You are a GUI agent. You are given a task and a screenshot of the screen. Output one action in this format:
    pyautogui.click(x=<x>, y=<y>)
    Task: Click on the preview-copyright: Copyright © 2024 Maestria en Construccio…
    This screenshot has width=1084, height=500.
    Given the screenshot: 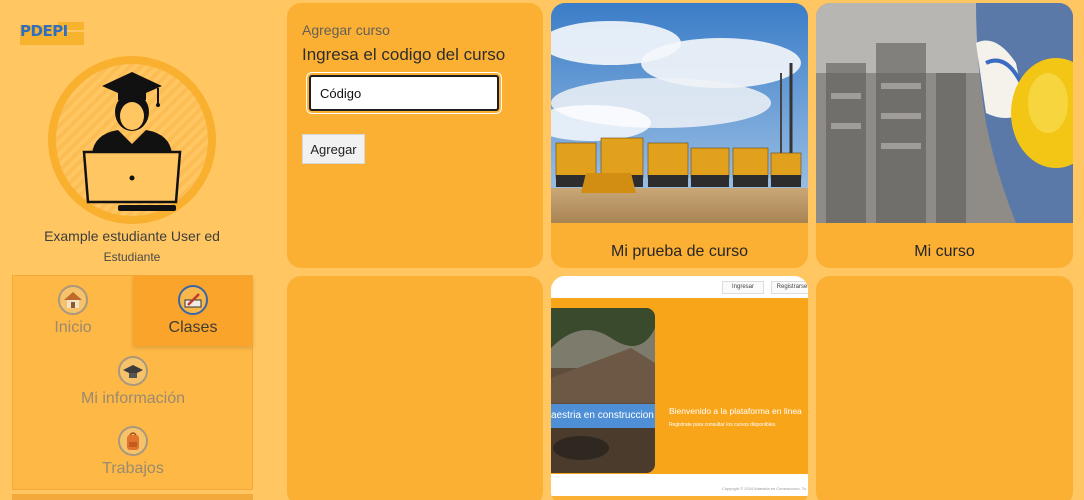 What is the action you would take?
    pyautogui.click(x=763, y=488)
    